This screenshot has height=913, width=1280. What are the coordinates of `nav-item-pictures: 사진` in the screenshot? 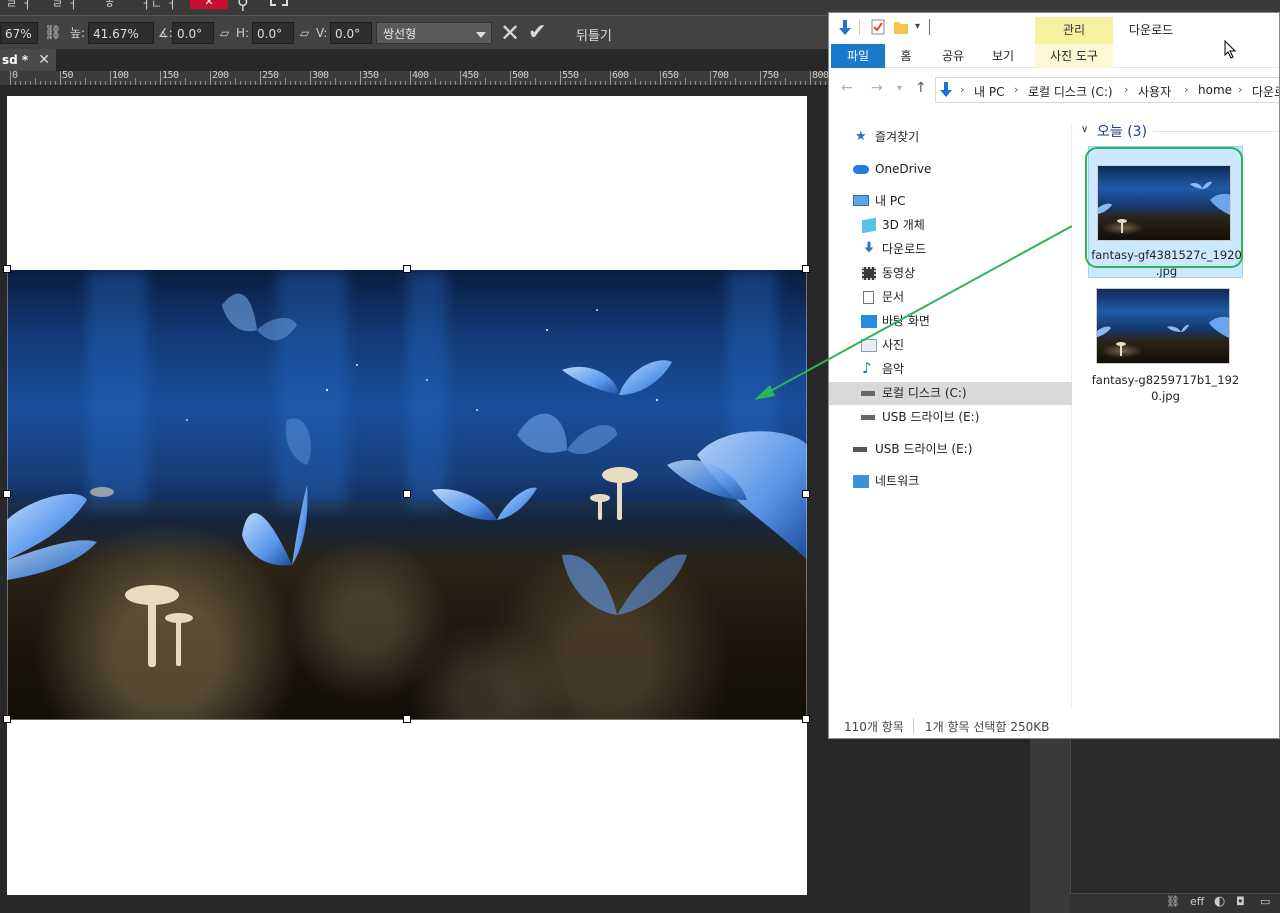 It's located at (950, 345).